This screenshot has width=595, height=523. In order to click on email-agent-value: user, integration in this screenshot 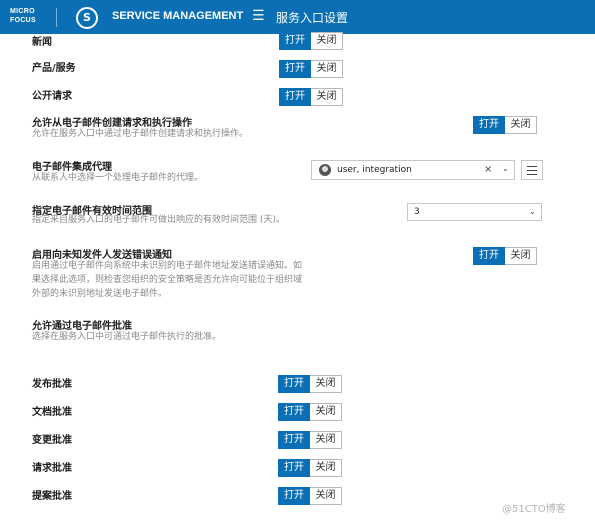, I will do `click(374, 170)`.